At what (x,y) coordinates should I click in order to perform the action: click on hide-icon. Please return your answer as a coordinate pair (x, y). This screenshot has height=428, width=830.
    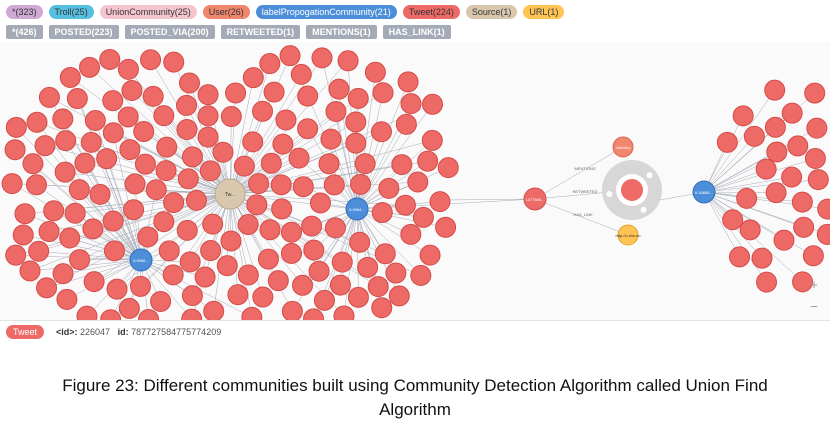
    Looking at the image, I should click on (609, 193).